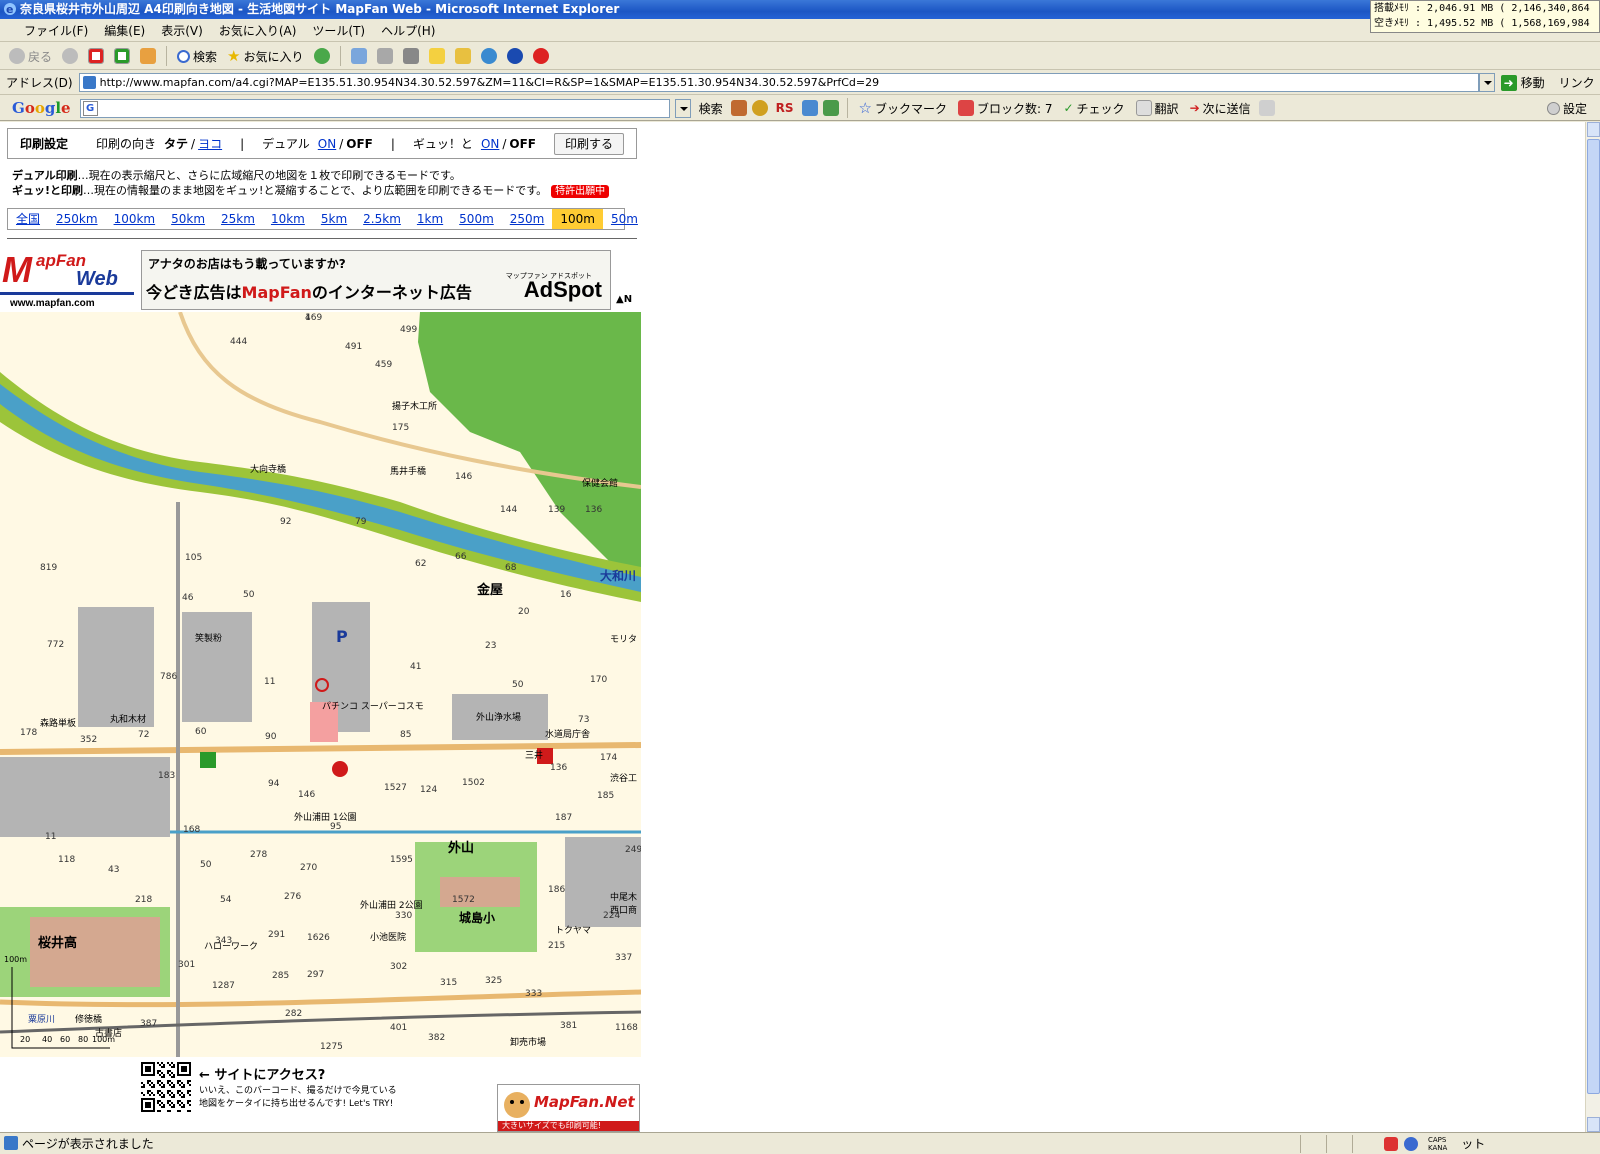 The height and width of the screenshot is (1154, 1600). I want to click on print-button: 印刷する, so click(588, 144).